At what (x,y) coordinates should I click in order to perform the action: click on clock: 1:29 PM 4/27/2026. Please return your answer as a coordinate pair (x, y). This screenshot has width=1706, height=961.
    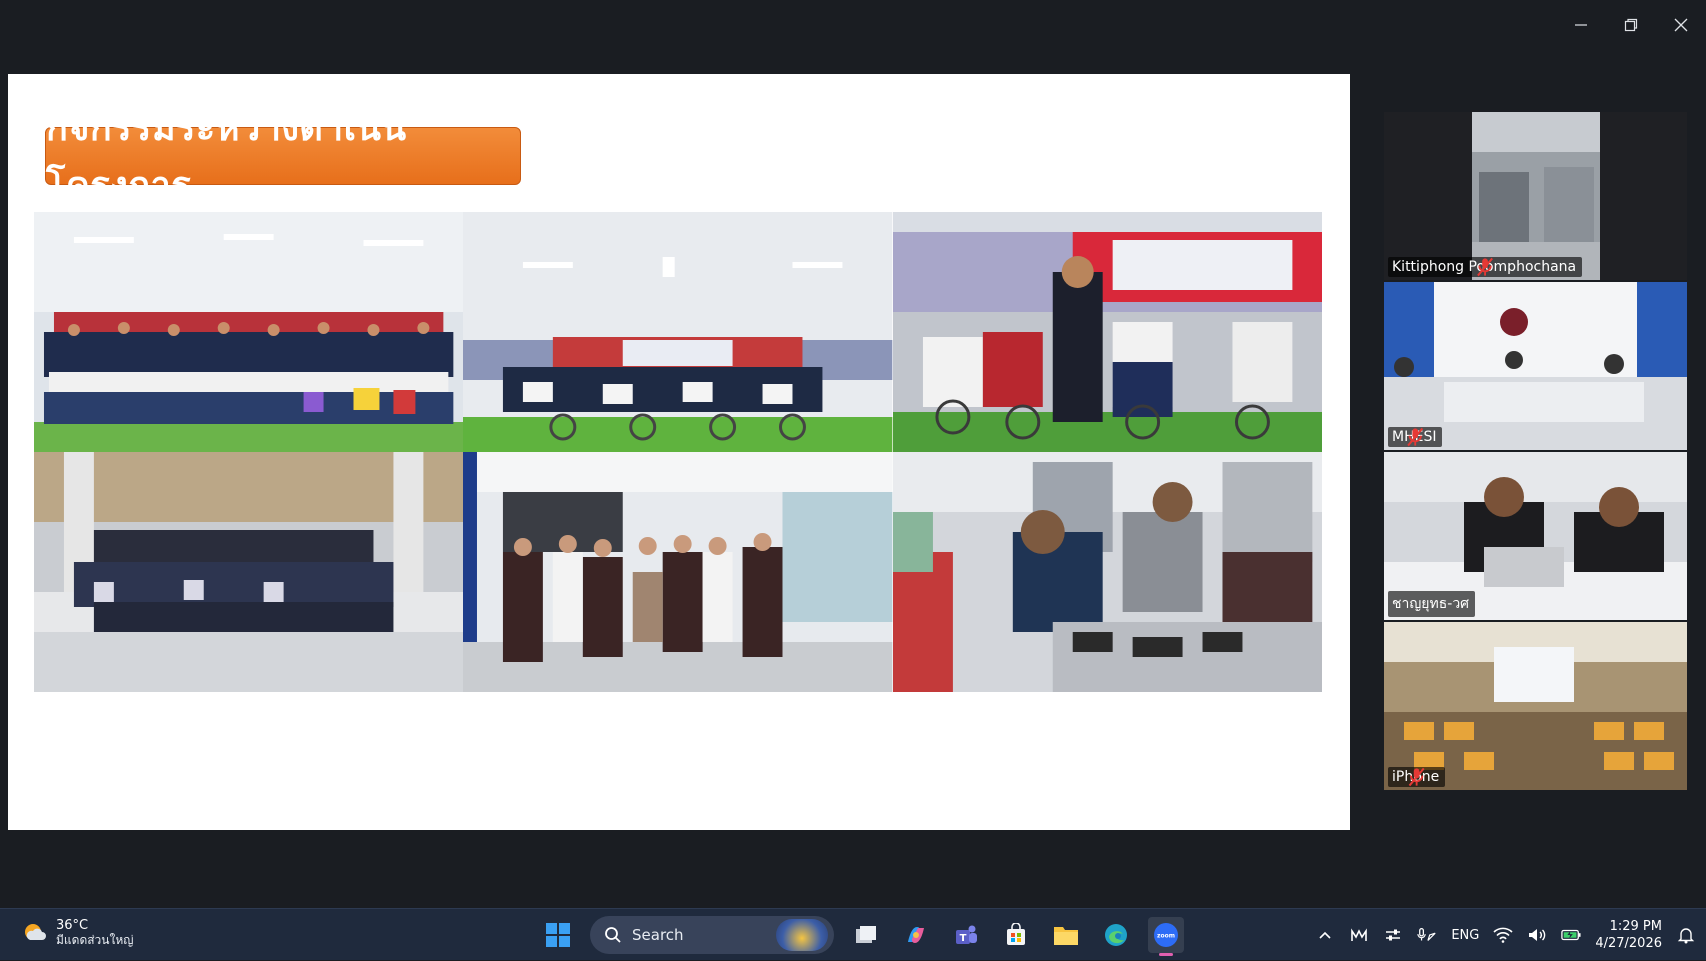
    Looking at the image, I should click on (1628, 935).